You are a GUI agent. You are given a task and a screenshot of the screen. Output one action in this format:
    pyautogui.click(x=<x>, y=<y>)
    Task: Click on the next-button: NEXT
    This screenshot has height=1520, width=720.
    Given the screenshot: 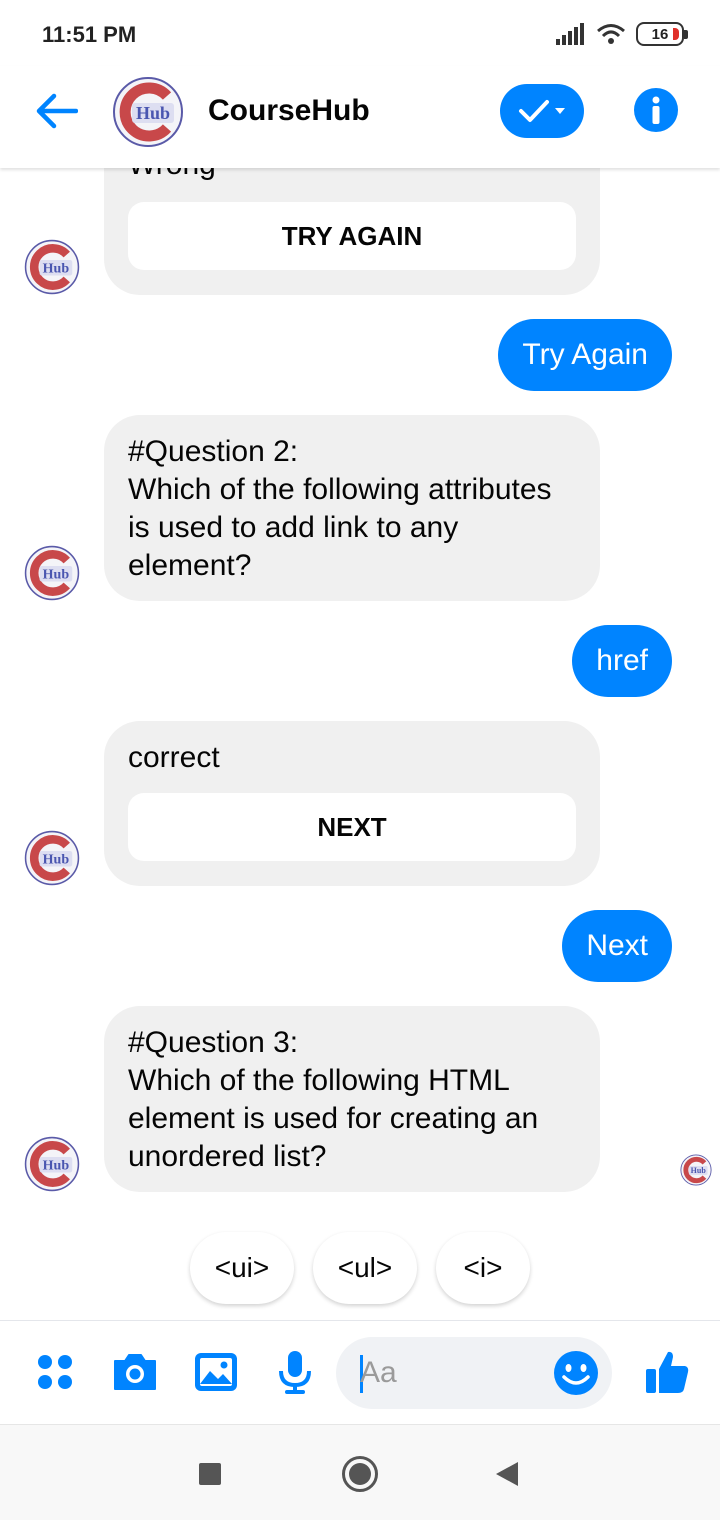 What is the action you would take?
    pyautogui.click(x=352, y=827)
    